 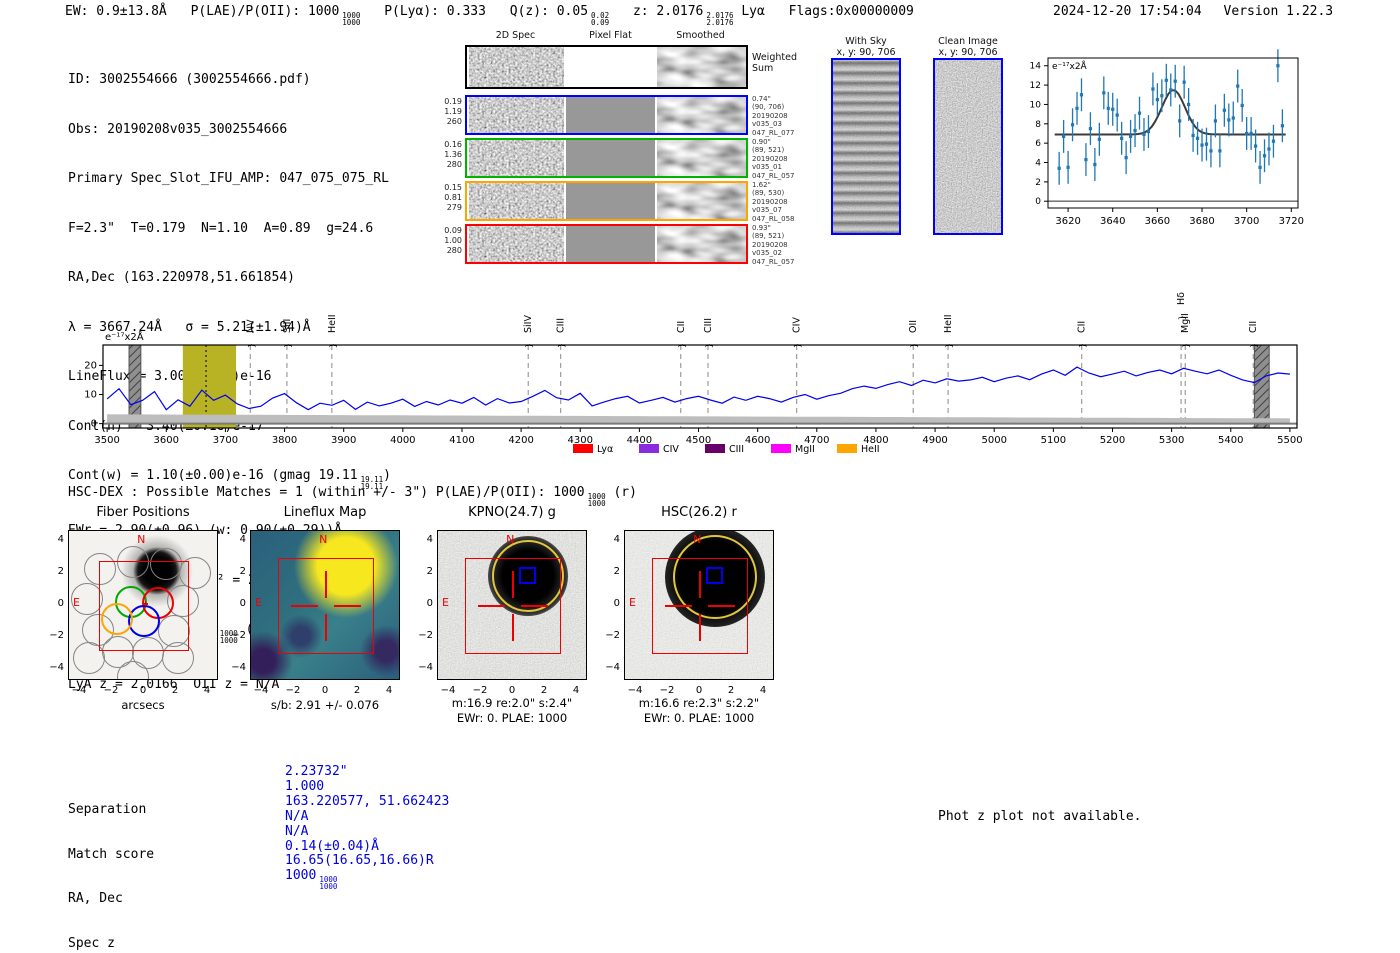 I want to click on table-row-value: 0.14(±0.04)Å, so click(x=332, y=846).